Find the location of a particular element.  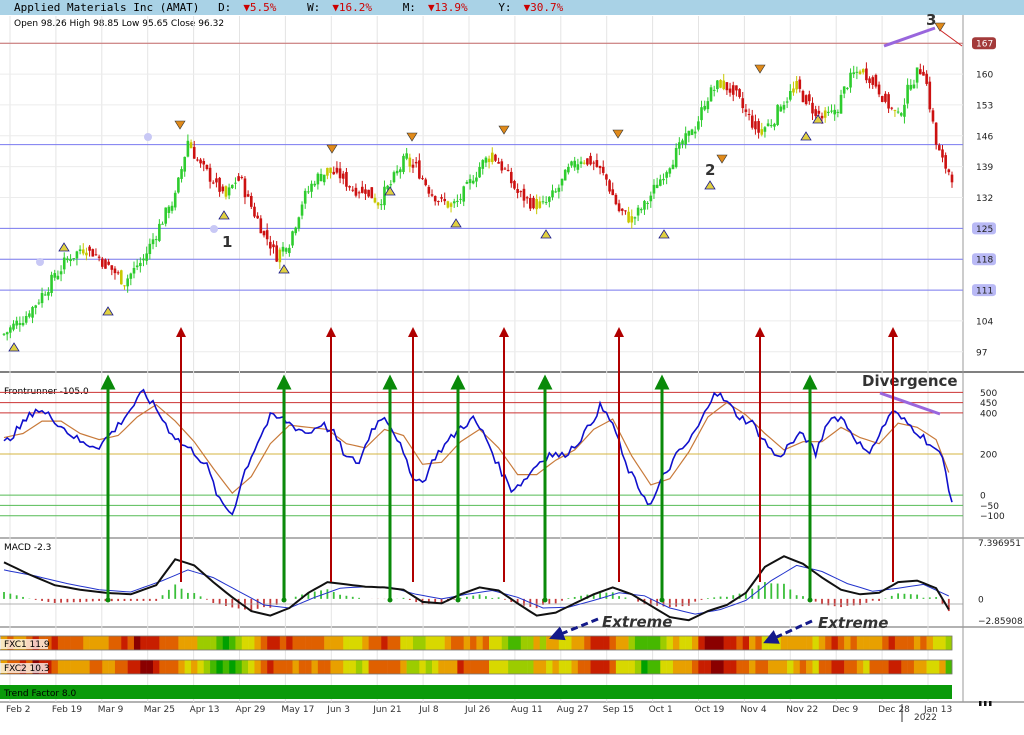

more-options-icon is located at coordinates (985, 703).